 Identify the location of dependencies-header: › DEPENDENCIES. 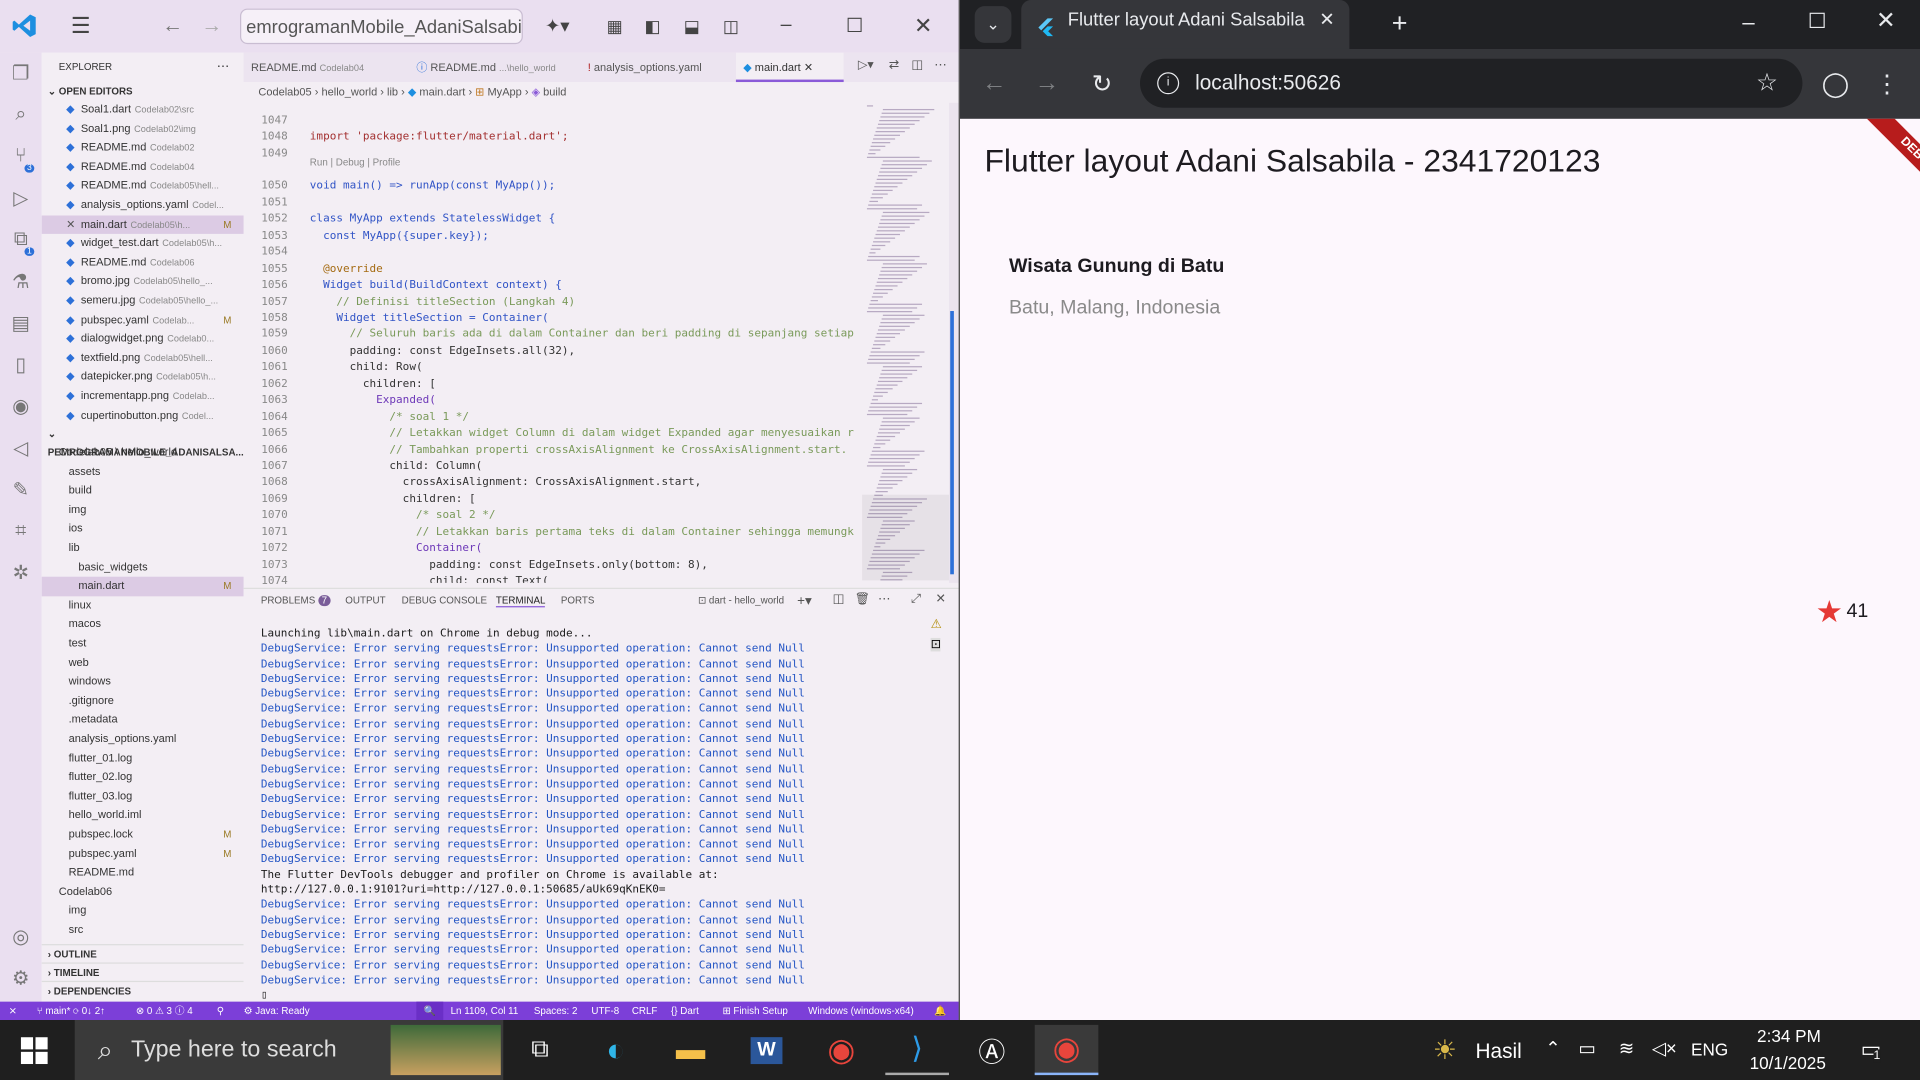
(142, 989).